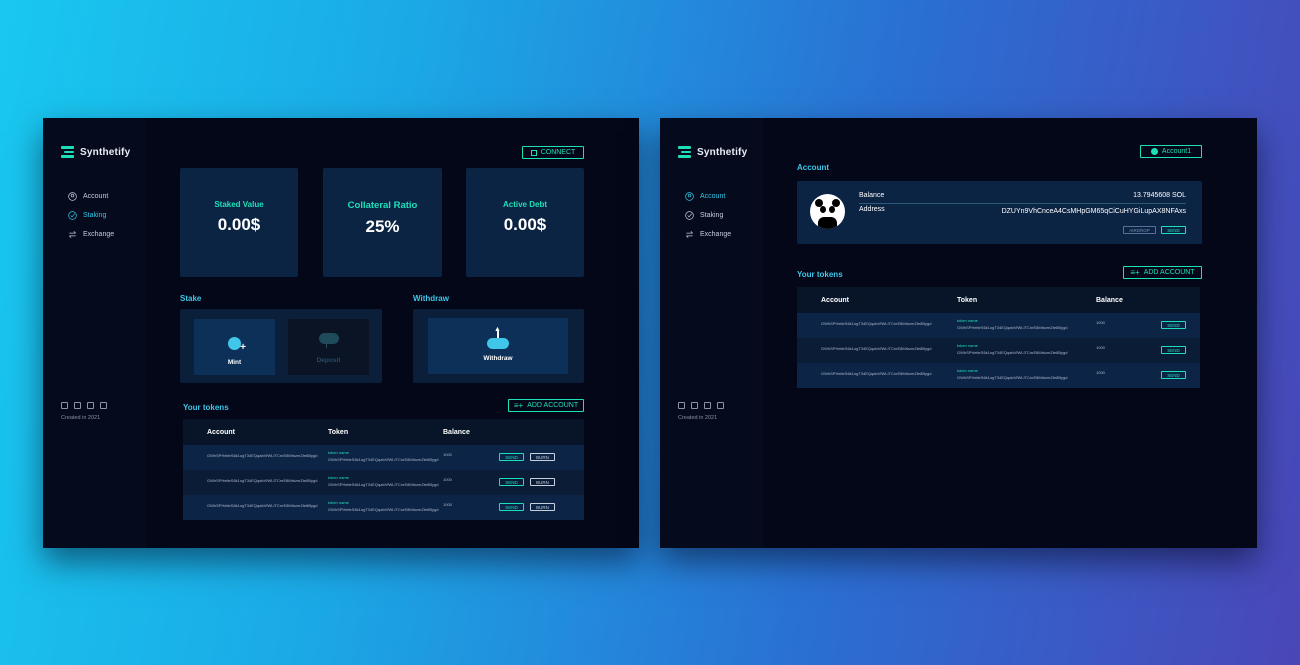 The image size is (1300, 665). What do you see at coordinates (234, 362) in the screenshot?
I see `mint-label: Mint` at bounding box center [234, 362].